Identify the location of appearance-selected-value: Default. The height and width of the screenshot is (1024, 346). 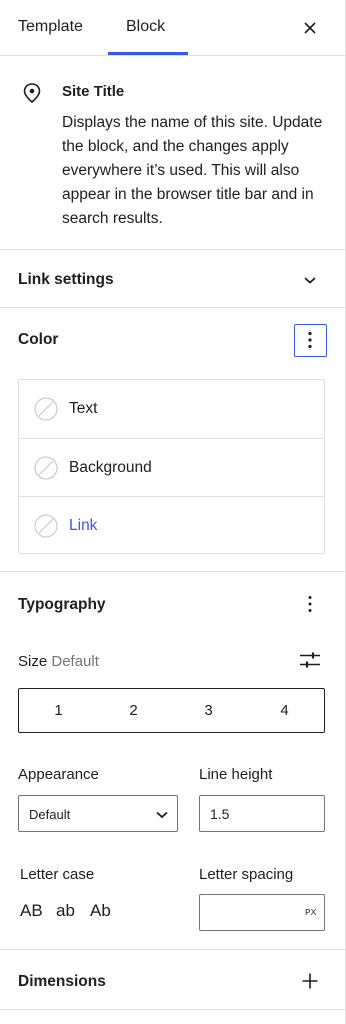
(50, 814).